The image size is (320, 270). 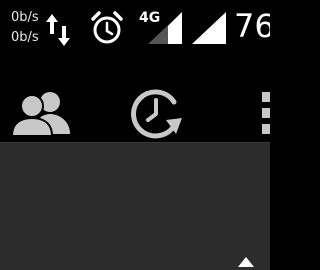 What do you see at coordinates (165, 28) in the screenshot?
I see `signal-4g-icon` at bounding box center [165, 28].